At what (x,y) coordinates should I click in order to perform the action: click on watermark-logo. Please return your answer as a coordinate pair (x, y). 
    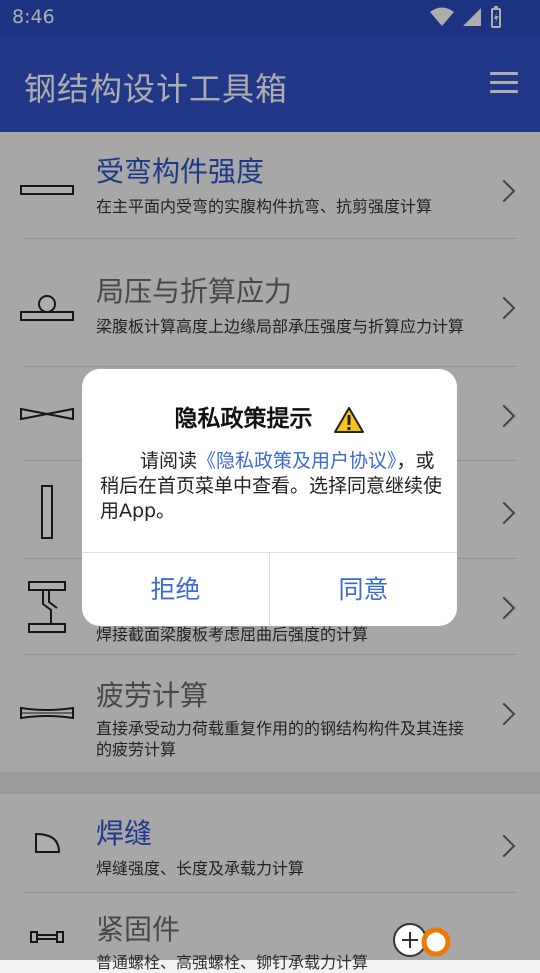
    Looking at the image, I should click on (422, 940).